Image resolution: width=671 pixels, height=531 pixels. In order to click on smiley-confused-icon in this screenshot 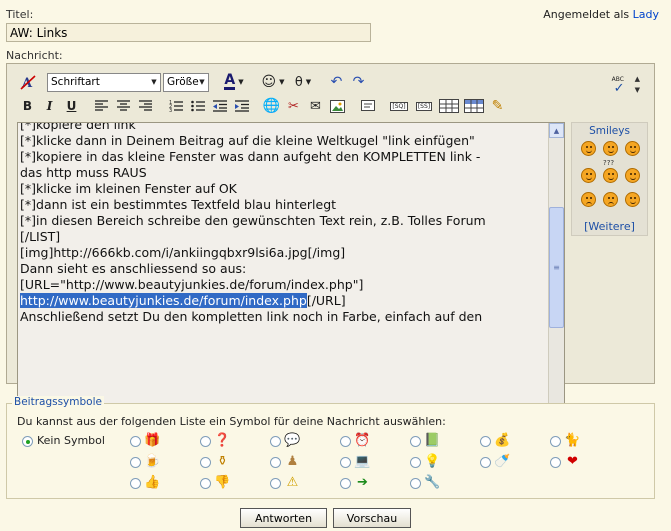, I will do `click(610, 175)`.